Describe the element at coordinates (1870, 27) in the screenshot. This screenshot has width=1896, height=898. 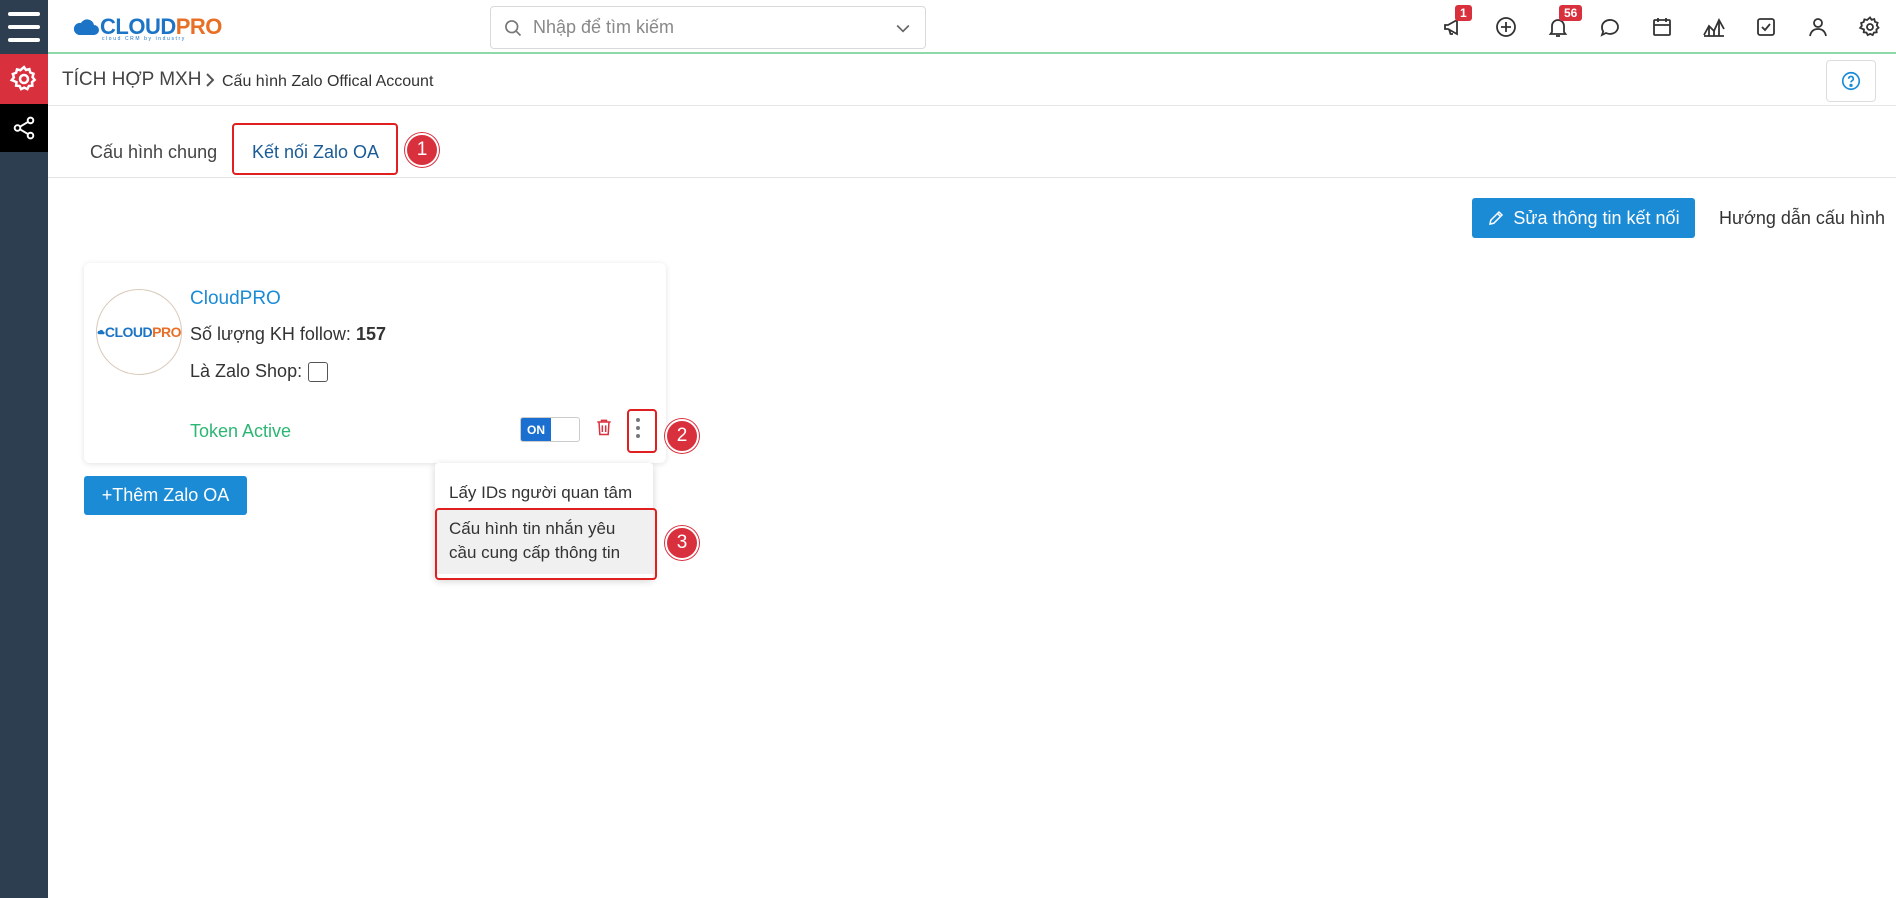
I see `settings-gear-icon` at that location.